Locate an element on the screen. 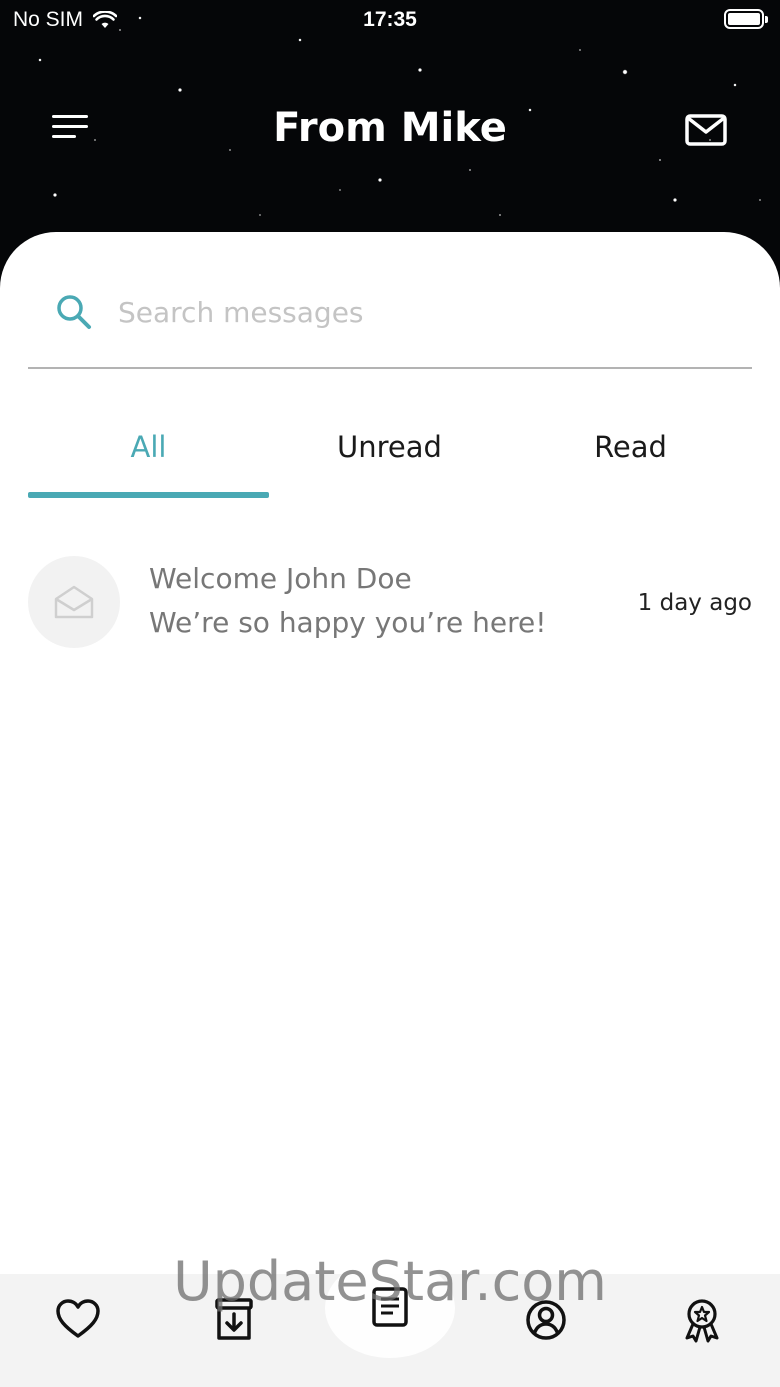  heart-icon is located at coordinates (78, 1320).